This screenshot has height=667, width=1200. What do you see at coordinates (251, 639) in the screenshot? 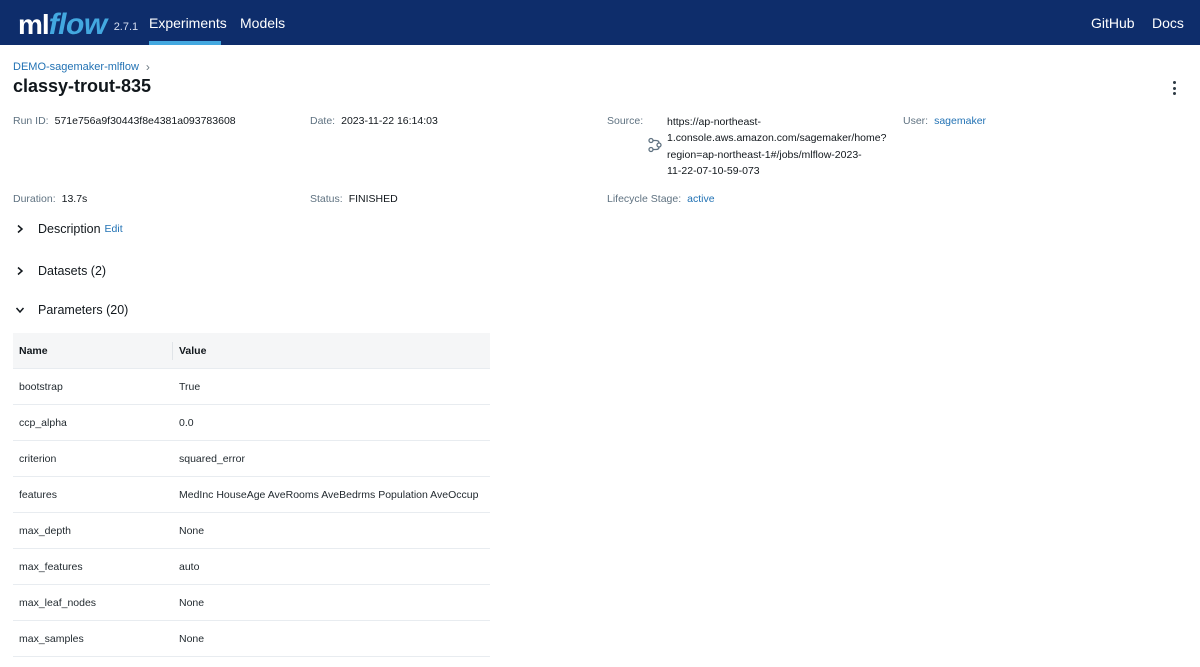
I see `table-row: max_samples None` at bounding box center [251, 639].